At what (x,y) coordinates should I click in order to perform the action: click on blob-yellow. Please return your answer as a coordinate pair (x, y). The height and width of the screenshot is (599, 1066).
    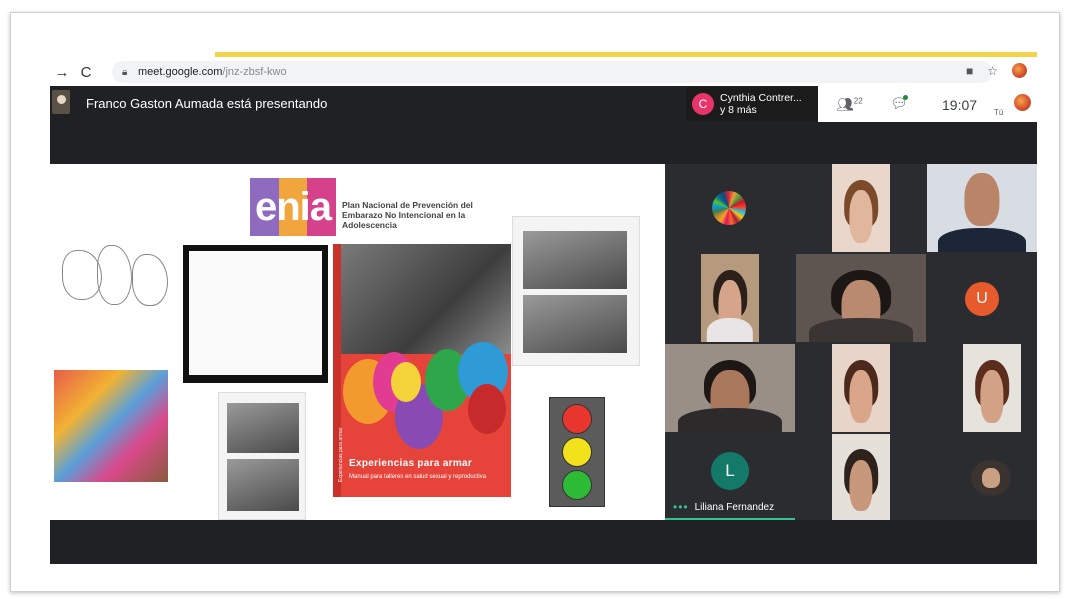
    Looking at the image, I should click on (406, 382).